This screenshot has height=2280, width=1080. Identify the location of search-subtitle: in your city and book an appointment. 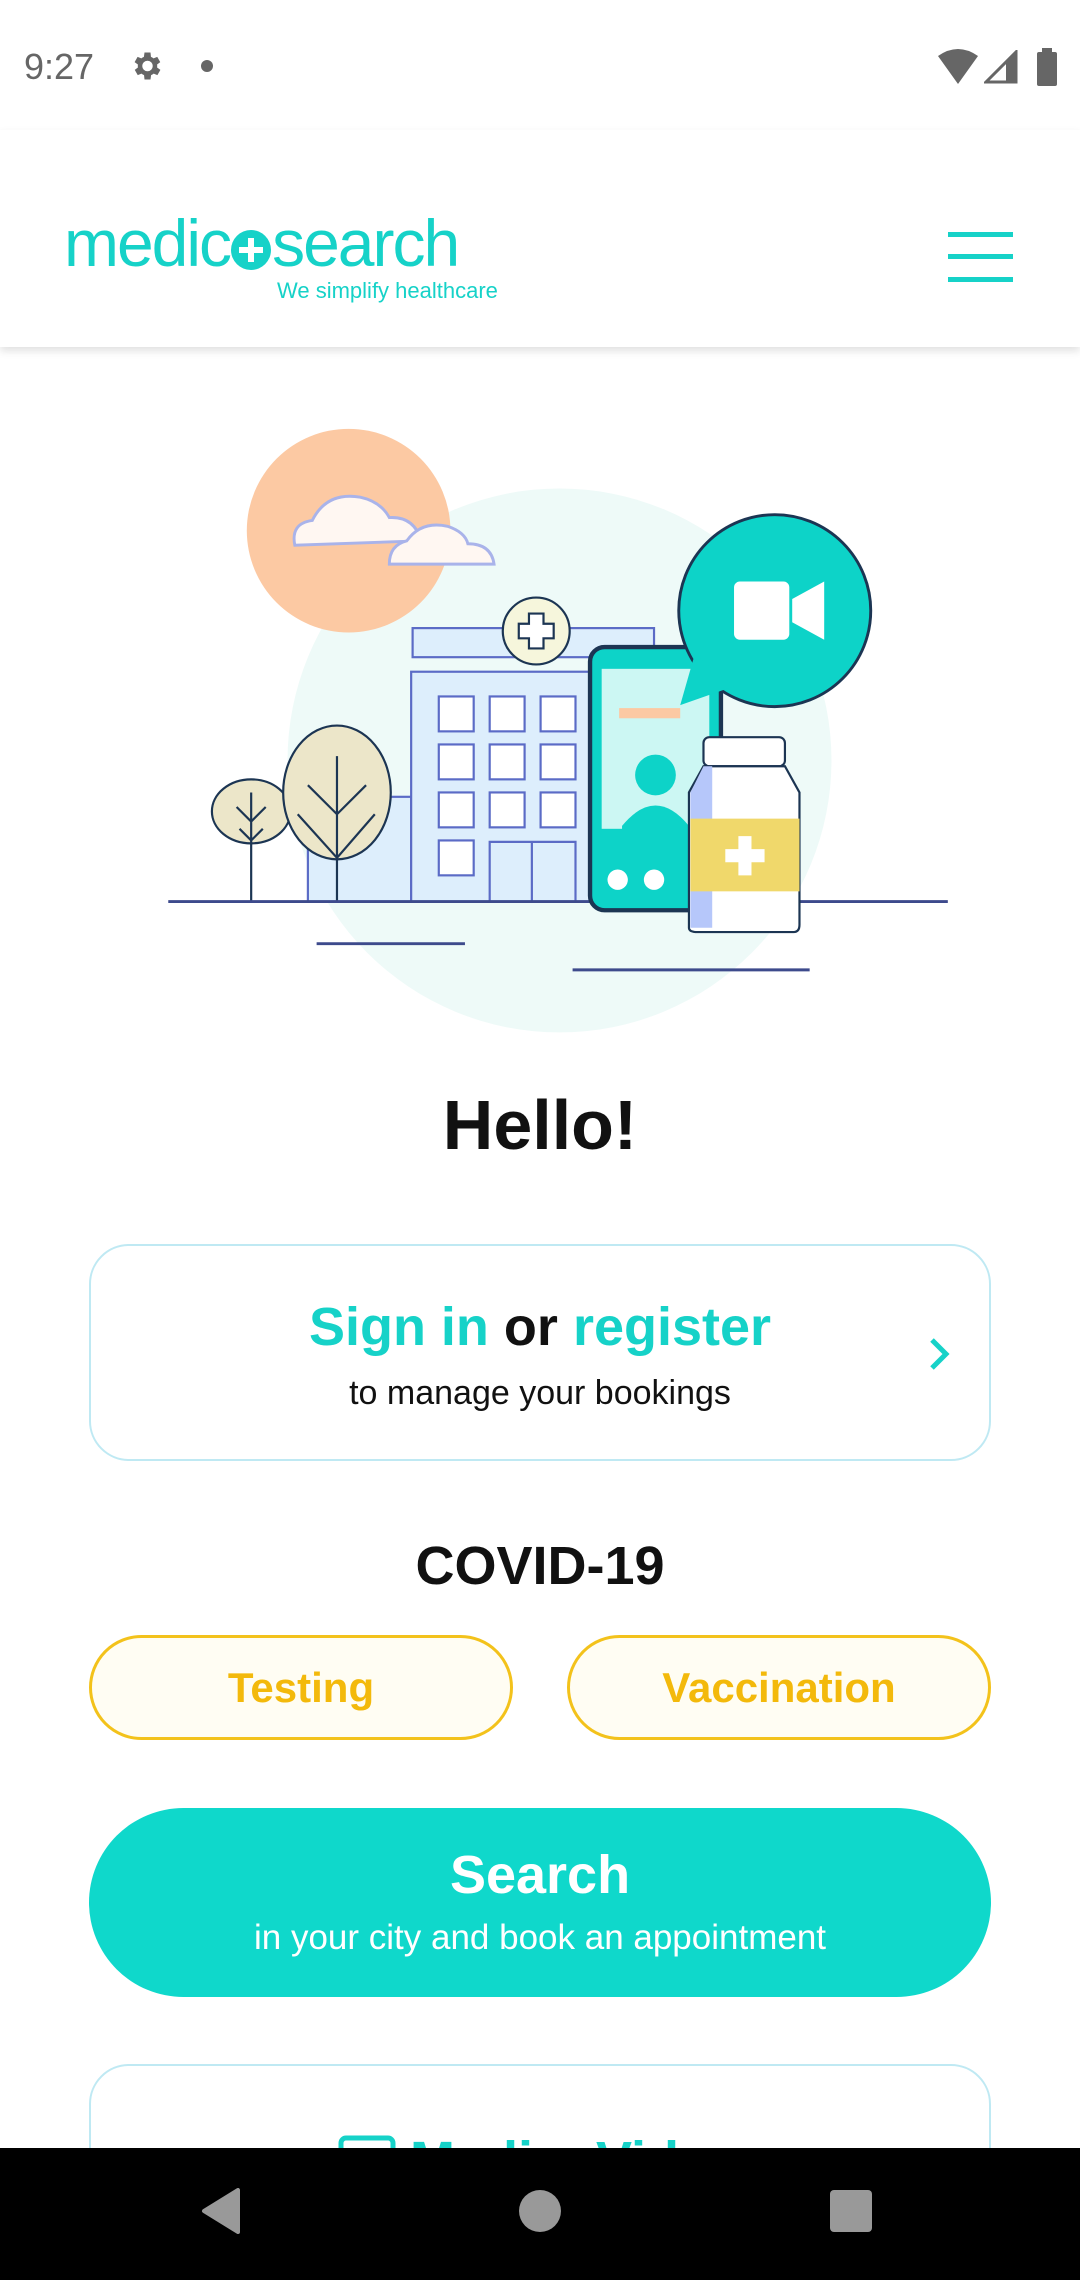
(540, 1937).